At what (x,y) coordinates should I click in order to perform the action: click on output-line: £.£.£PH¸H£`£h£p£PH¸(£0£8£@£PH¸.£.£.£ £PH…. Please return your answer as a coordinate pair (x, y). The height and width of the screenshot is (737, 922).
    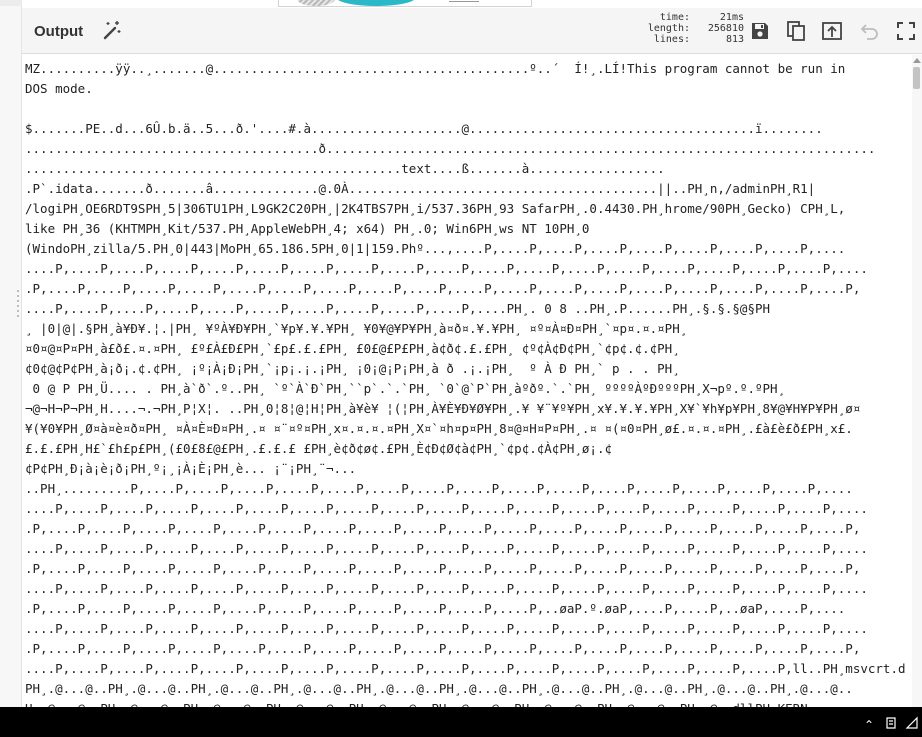
    Looking at the image, I should click on (318, 448).